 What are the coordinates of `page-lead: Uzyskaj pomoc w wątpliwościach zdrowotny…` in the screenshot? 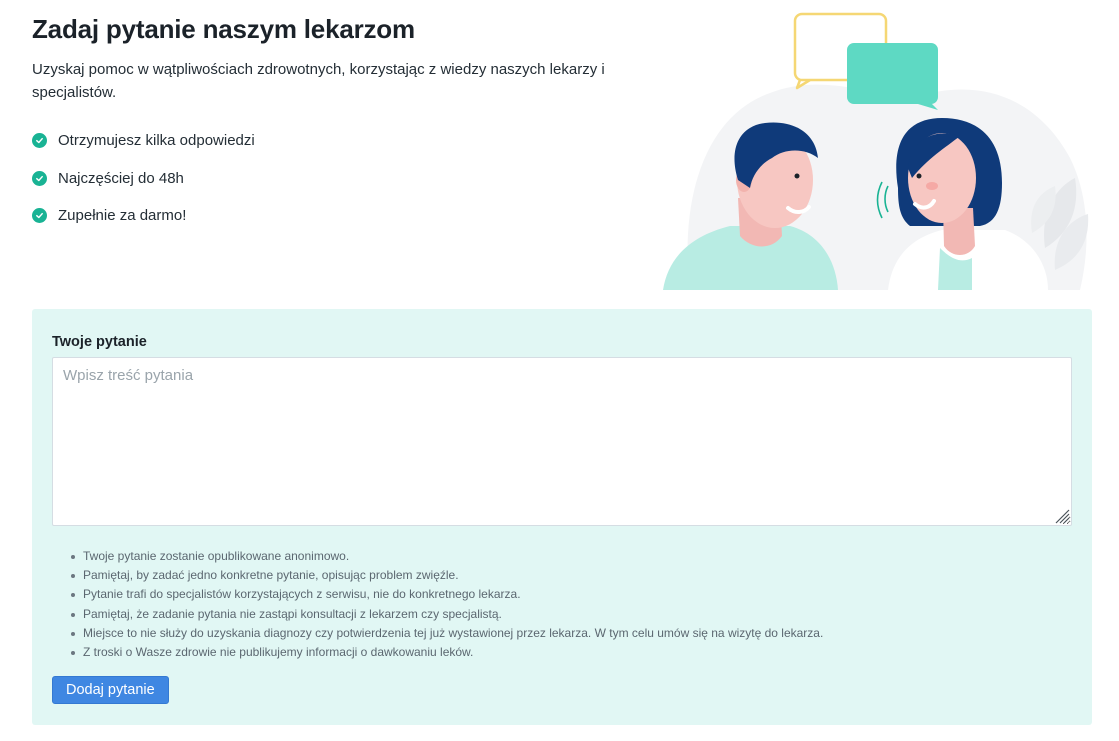 It's located at (318, 81).